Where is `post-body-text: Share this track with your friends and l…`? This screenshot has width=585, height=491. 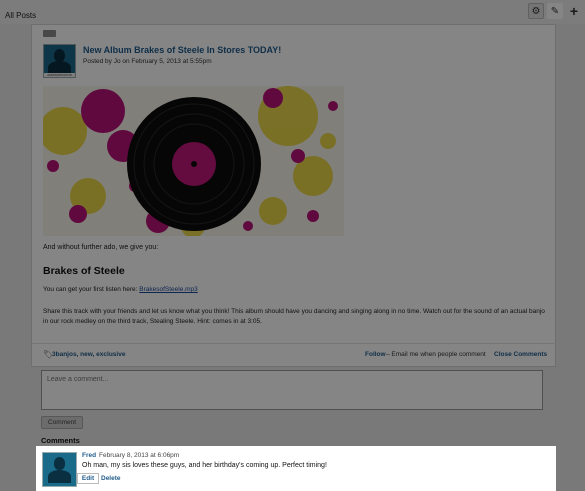
post-body-text: Share this track with your friends and l… is located at coordinates (294, 316).